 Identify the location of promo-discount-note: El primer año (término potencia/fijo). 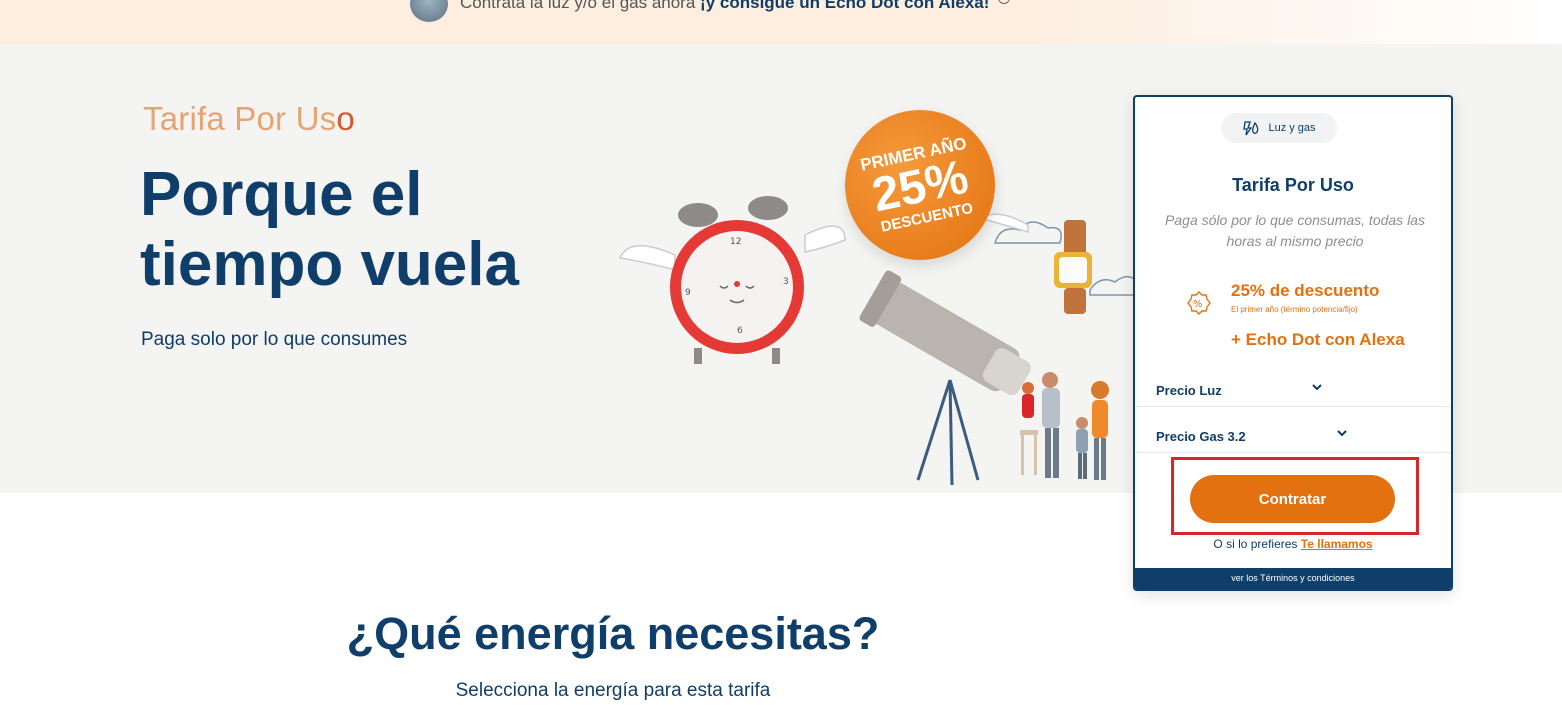
(1294, 309).